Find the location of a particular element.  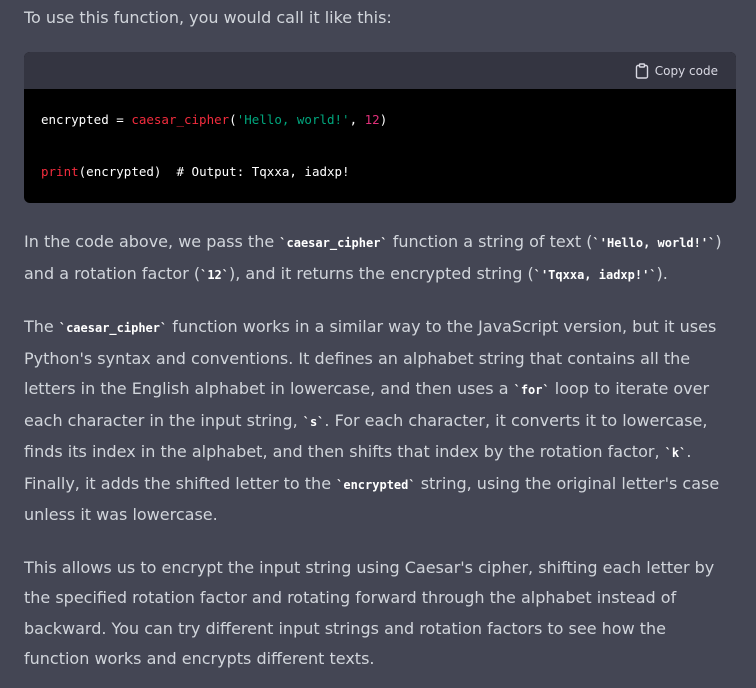

code-token-number: 12 is located at coordinates (372, 119).